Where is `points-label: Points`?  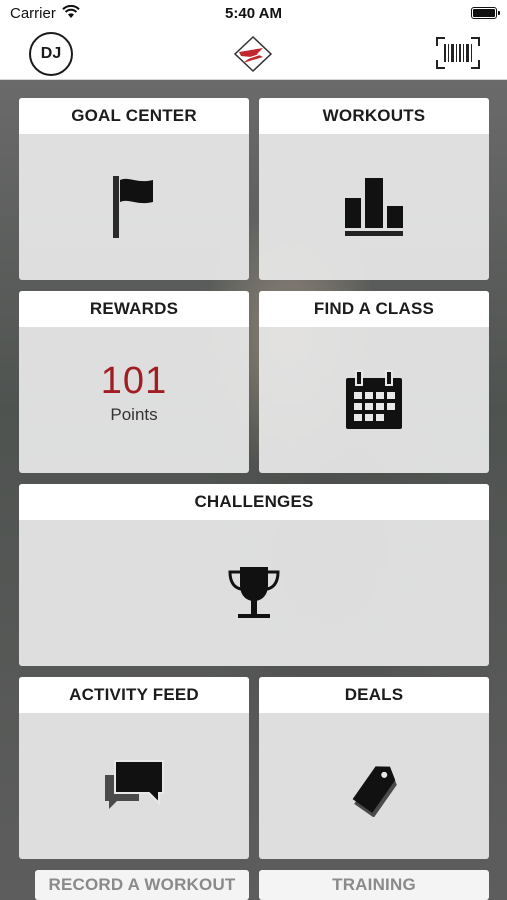
points-label: Points is located at coordinates (134, 414).